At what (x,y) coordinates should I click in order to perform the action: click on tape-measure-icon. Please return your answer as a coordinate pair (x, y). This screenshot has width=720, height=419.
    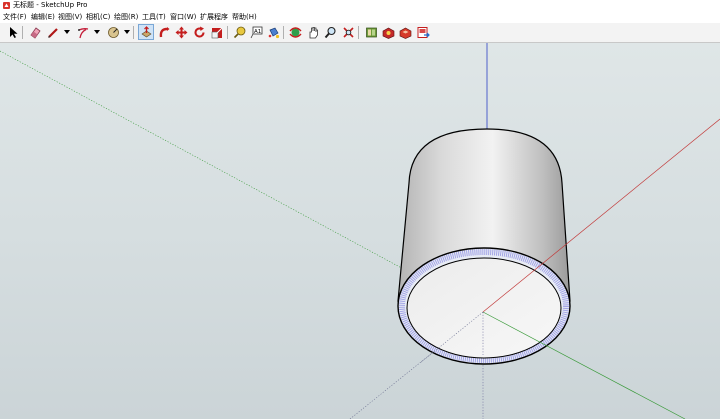
    Looking at the image, I should click on (239, 32).